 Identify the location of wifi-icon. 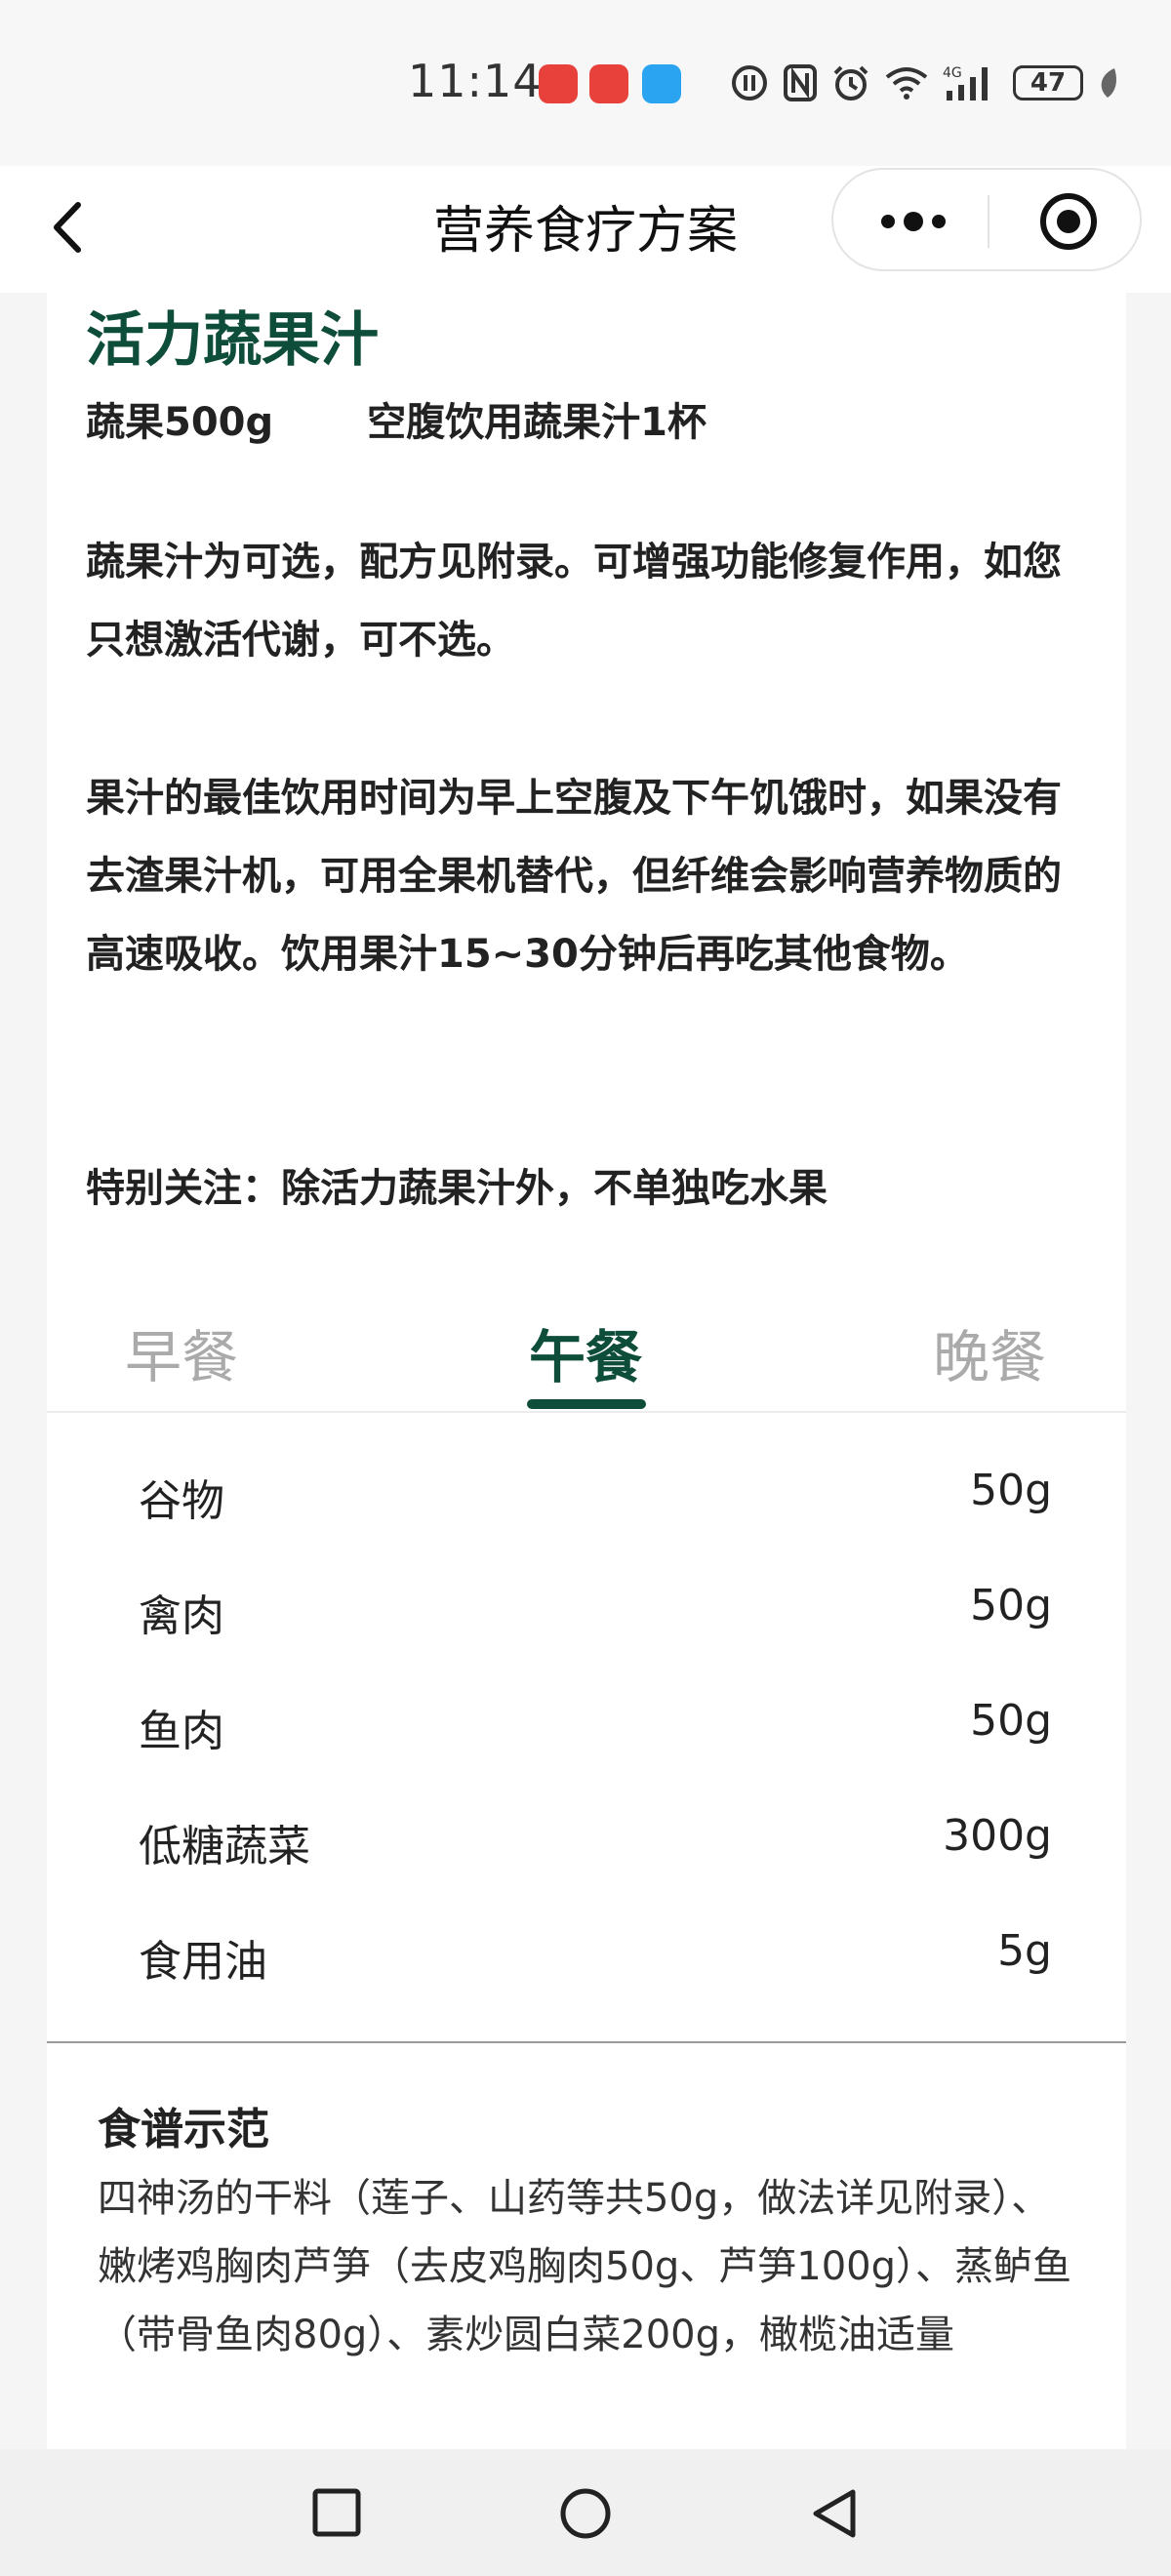
(906, 83).